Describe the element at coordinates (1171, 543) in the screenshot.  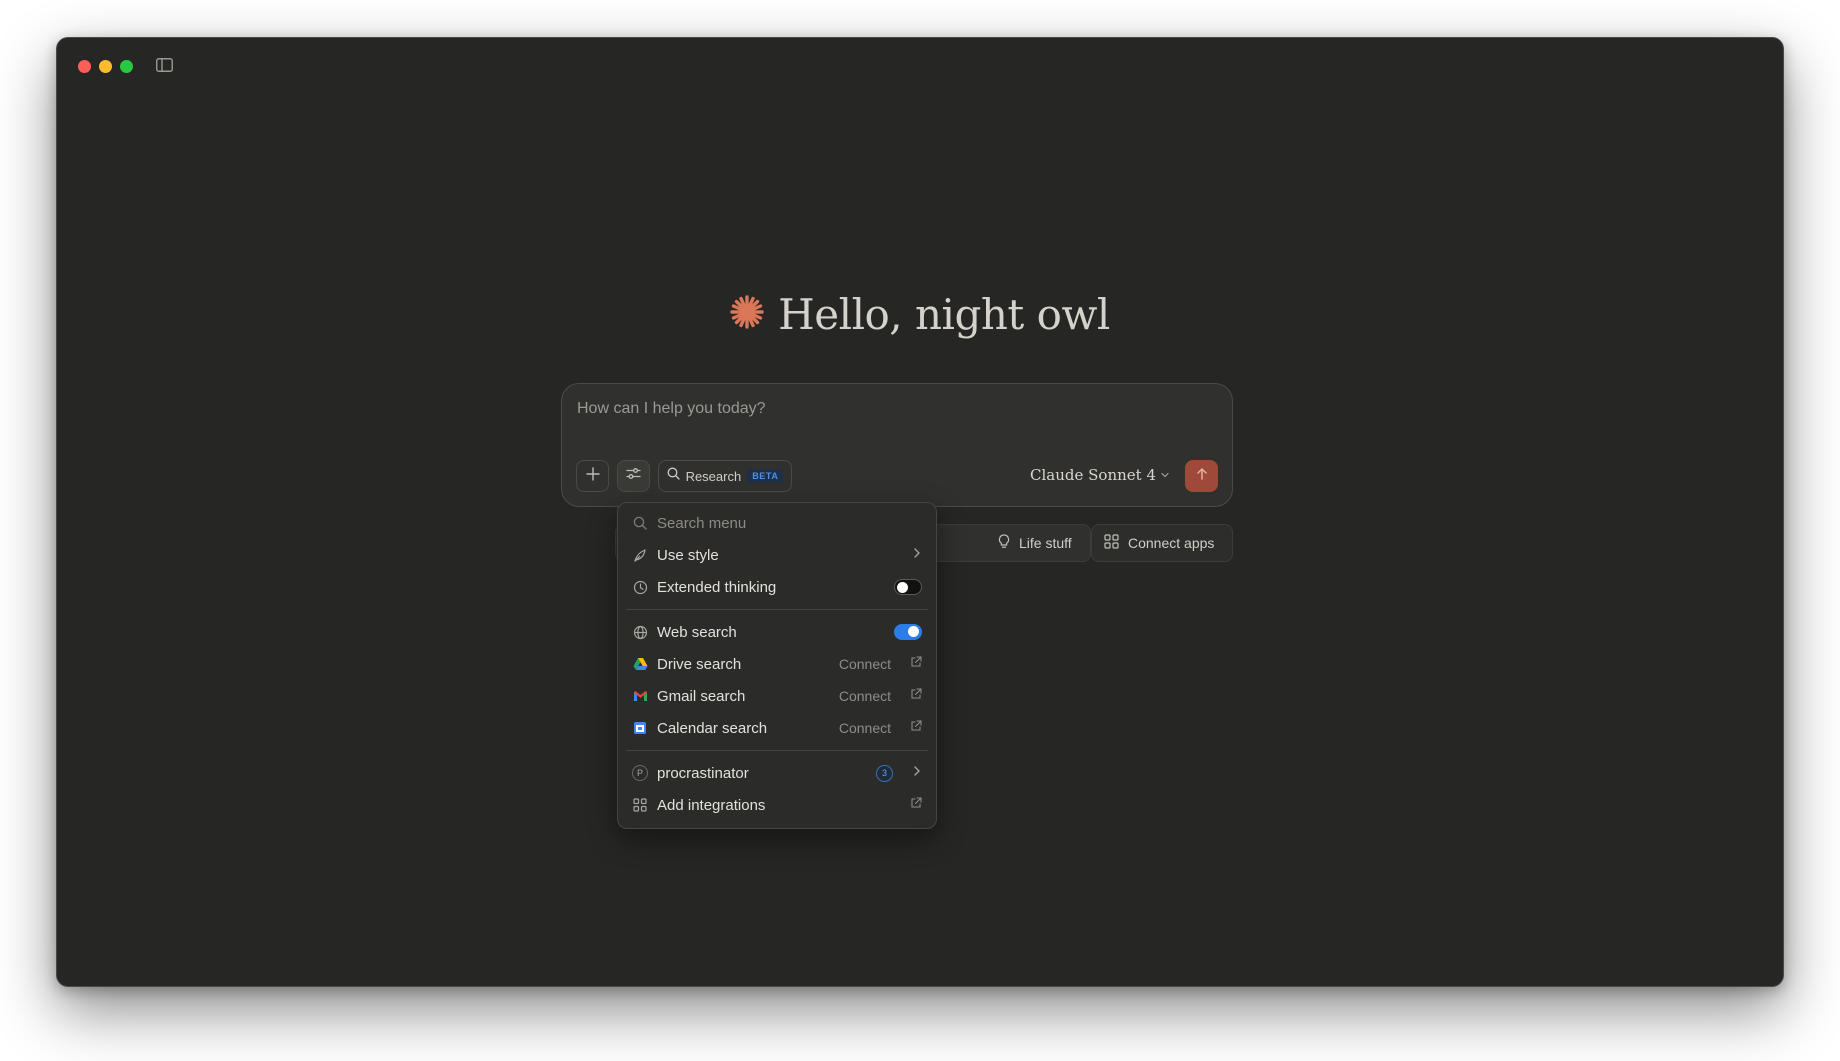
I see `connect-apps-label: Connect apps` at that location.